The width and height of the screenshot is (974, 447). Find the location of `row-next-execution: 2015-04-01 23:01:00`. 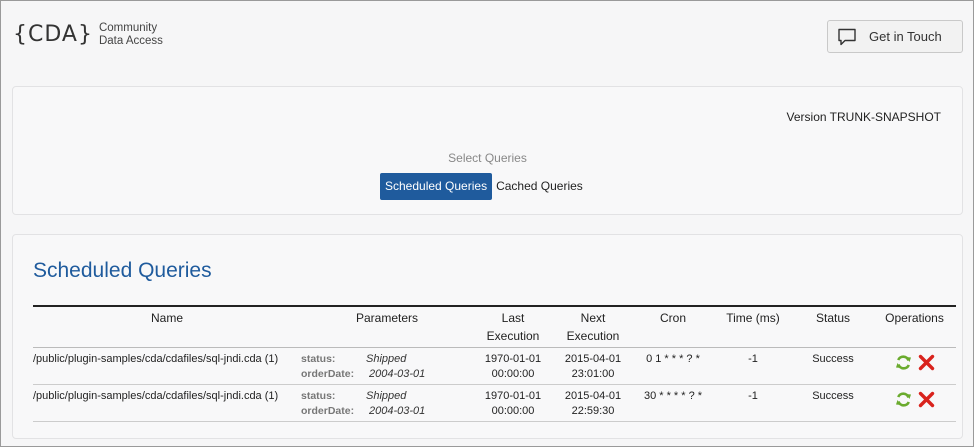

row-next-execution: 2015-04-01 23:01:00 is located at coordinates (593, 366).